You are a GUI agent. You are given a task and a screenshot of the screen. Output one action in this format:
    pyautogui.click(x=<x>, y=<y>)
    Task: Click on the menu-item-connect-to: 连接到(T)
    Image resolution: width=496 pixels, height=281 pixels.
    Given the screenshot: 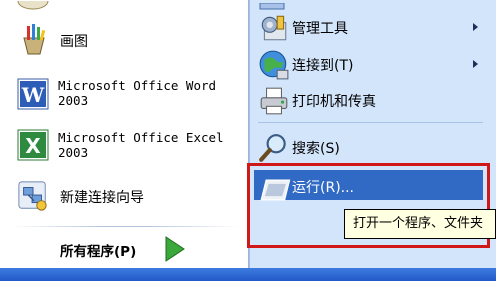 What is the action you would take?
    pyautogui.click(x=368, y=64)
    